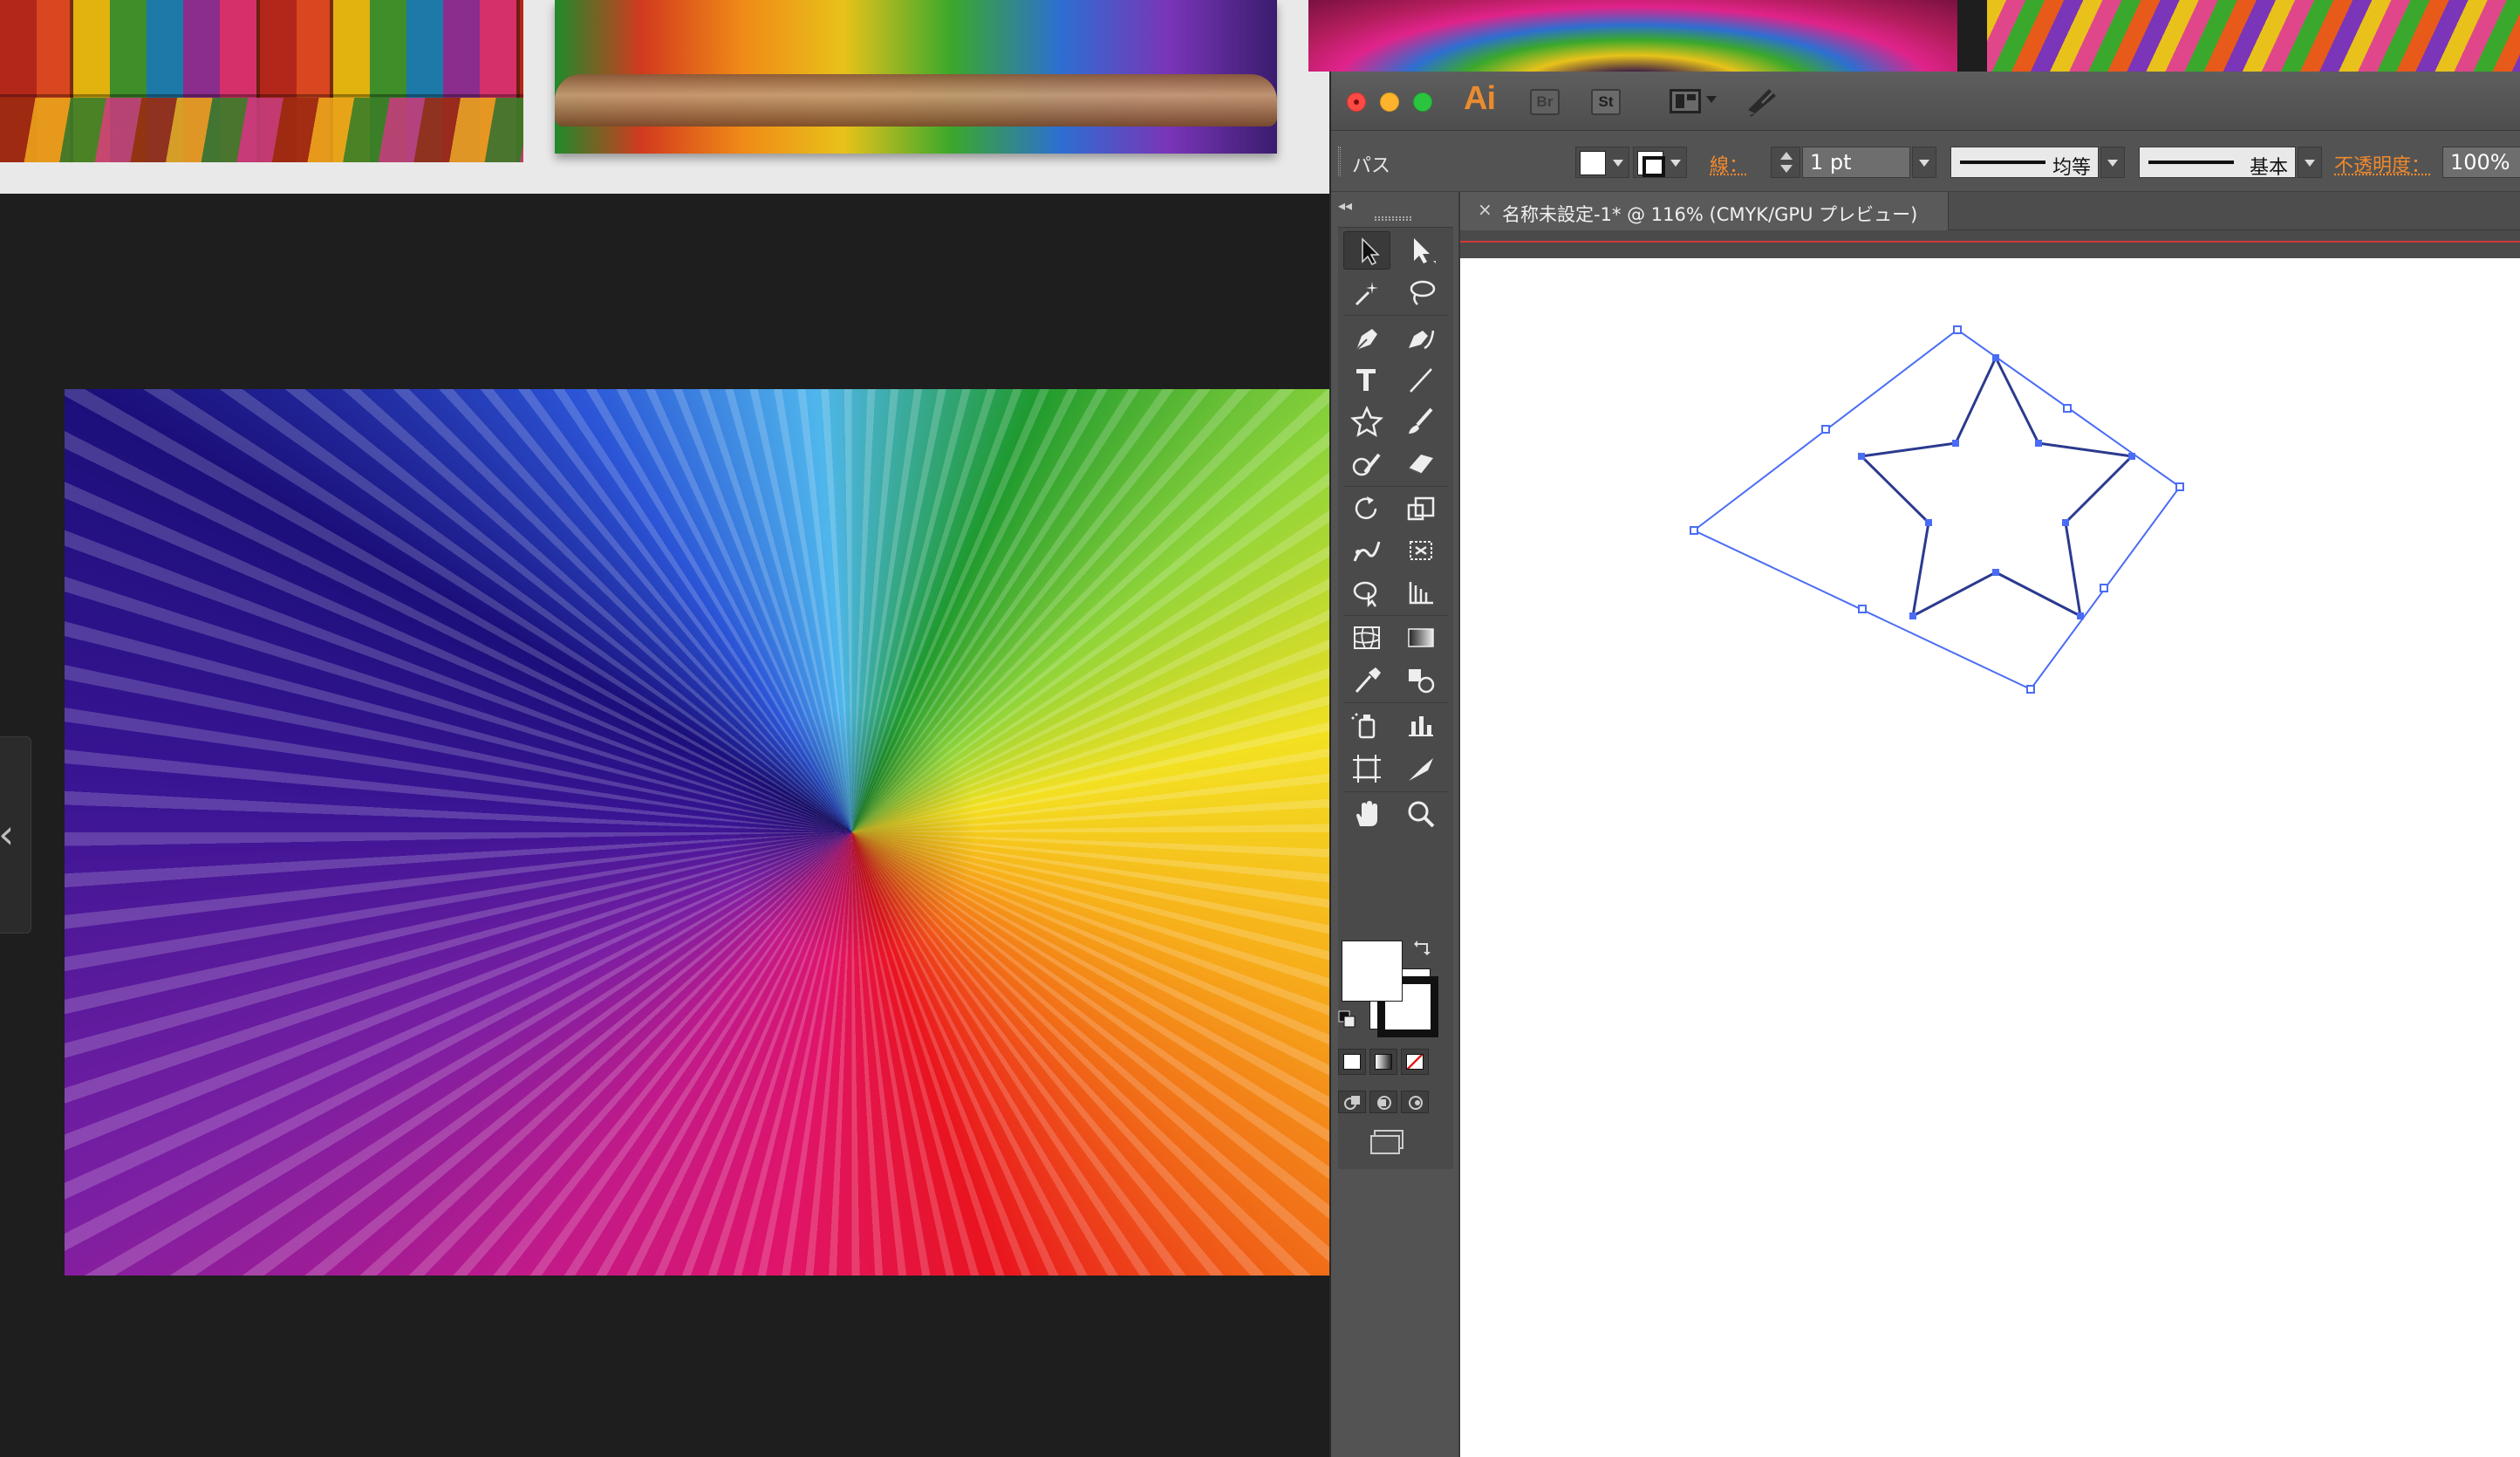 This screenshot has width=2520, height=1457. Describe the element at coordinates (1990, 211) in the screenshot. I see `document-tab-bar: × 名称未設定-1* @ 116% (CMYK/GPU プレビュー)` at that location.